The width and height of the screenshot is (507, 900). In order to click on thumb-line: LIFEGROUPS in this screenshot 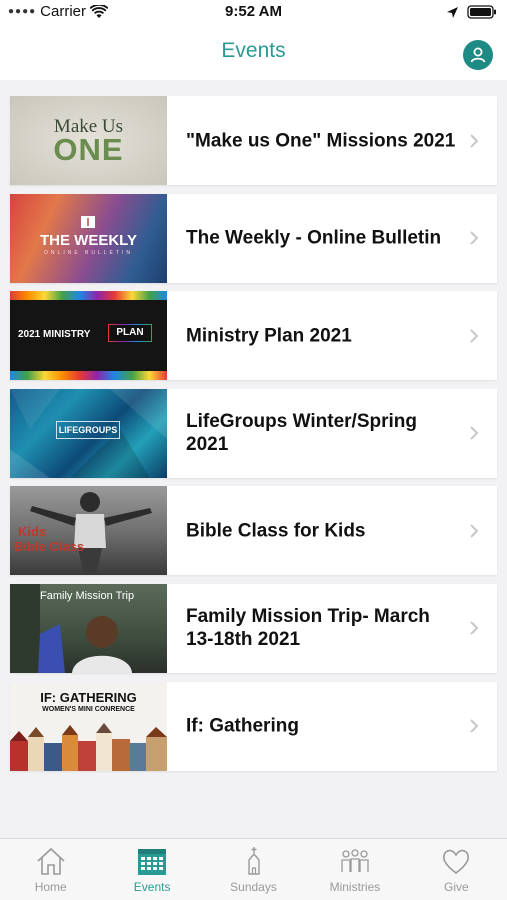, I will do `click(88, 429)`.